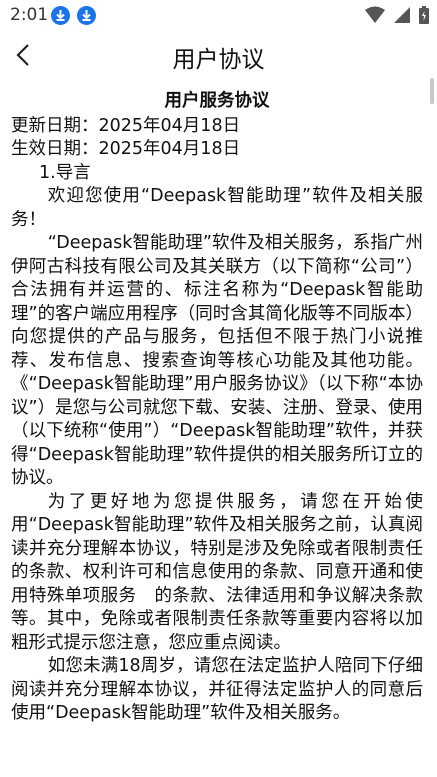  I want to click on effective-date: 生效日期：2025年04月18日, so click(126, 149).